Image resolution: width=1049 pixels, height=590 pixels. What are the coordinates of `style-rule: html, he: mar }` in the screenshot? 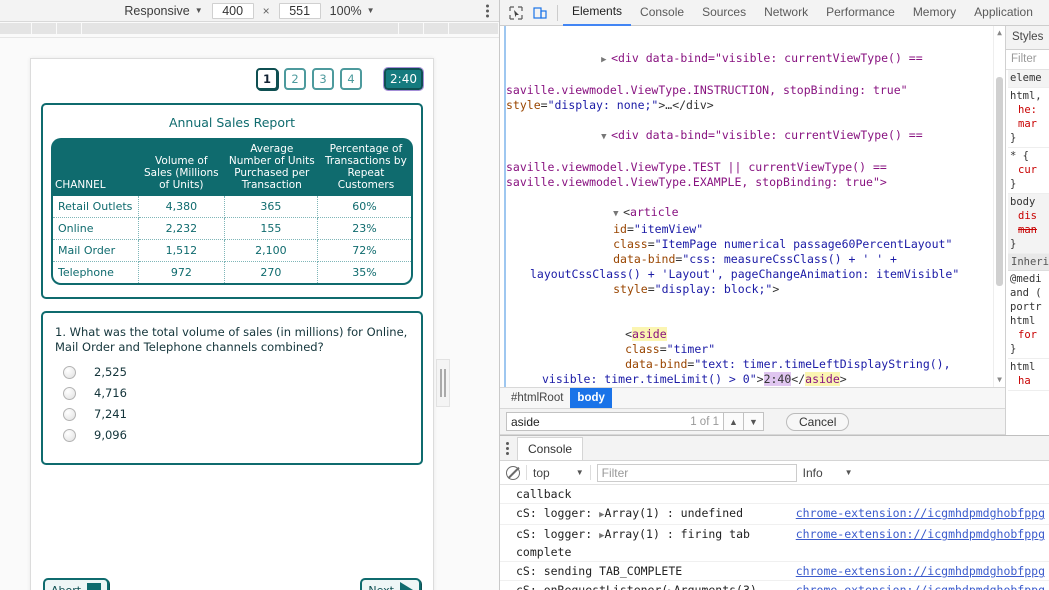 It's located at (1028, 118).